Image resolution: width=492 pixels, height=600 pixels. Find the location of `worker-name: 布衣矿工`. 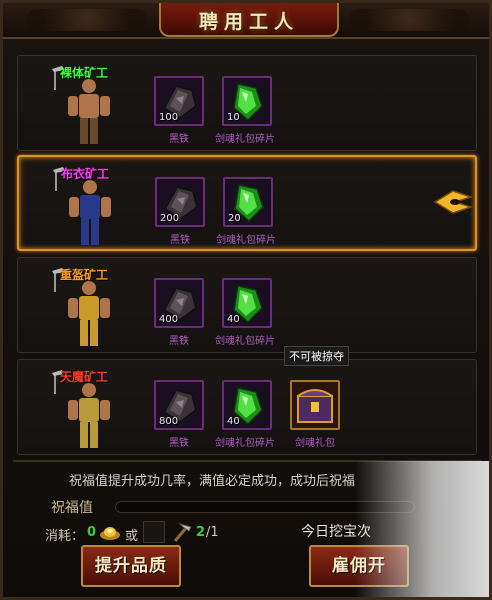

worker-name: 布衣矿工 is located at coordinates (85, 174).